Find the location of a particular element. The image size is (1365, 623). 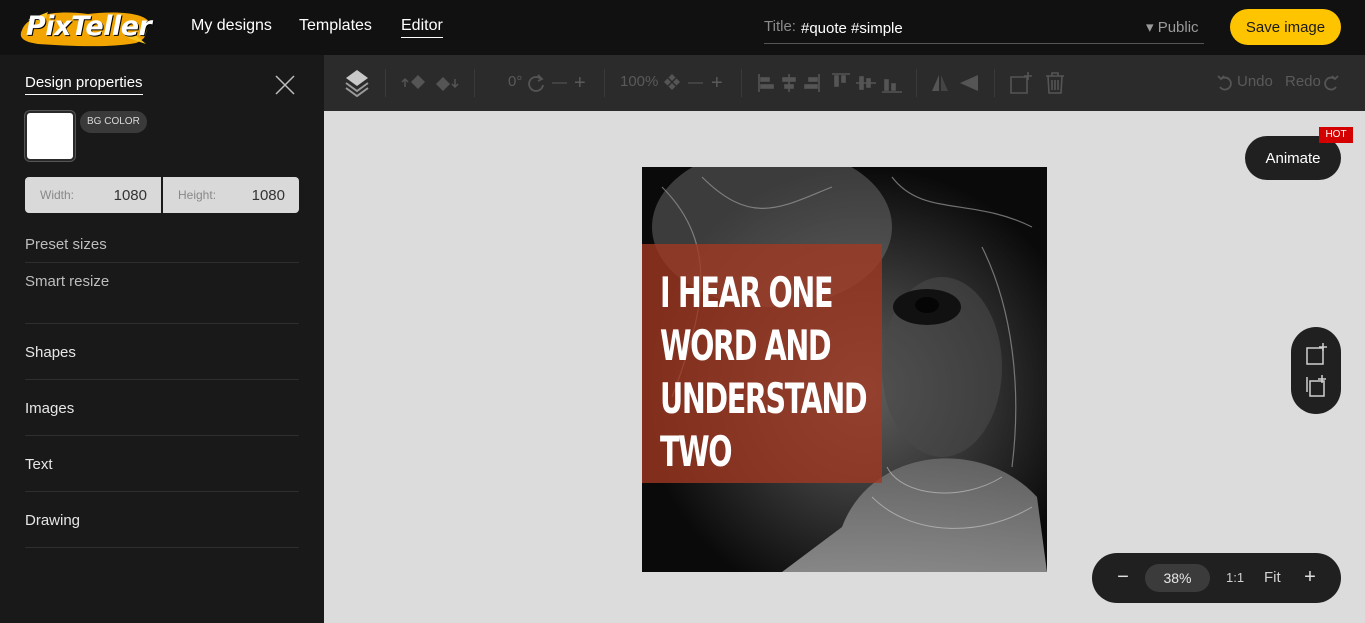

rotation-increase-icon: + is located at coordinates (580, 83).